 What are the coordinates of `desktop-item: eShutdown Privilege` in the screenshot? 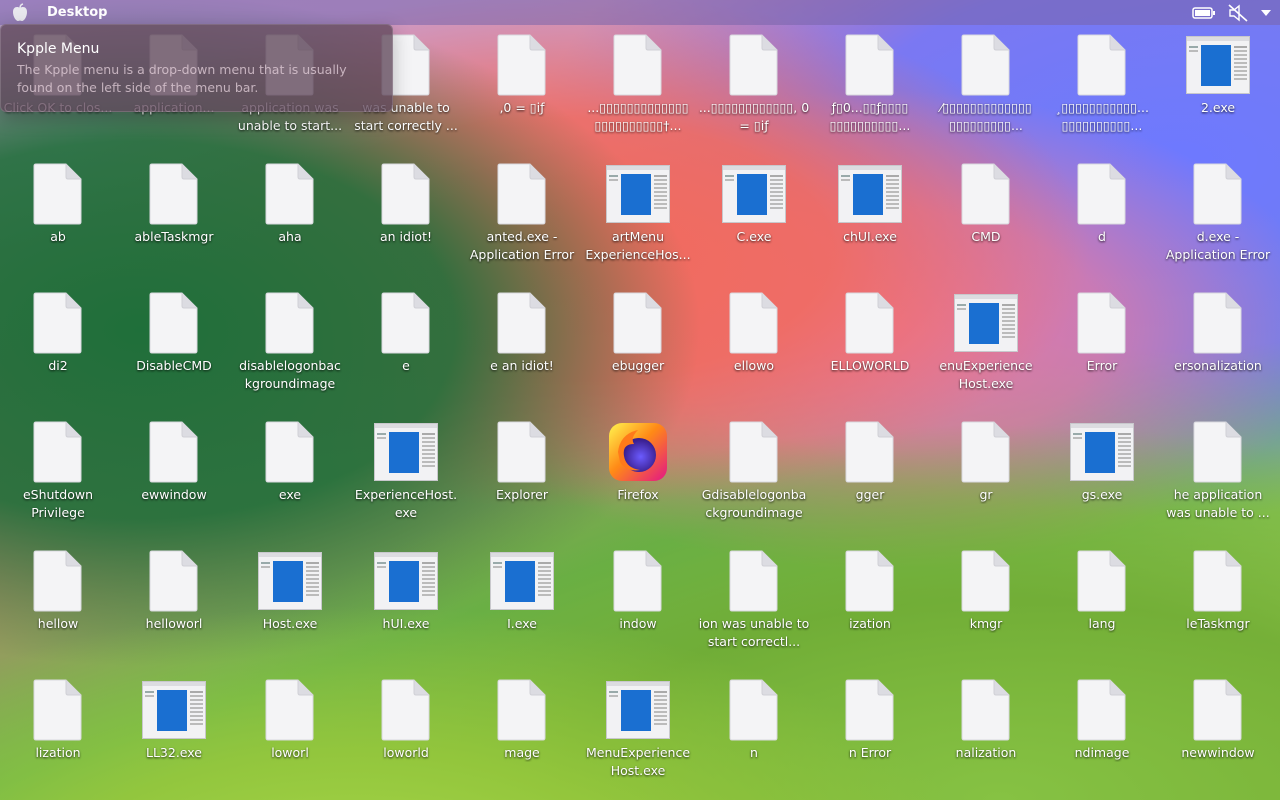 It's located at (58, 476).